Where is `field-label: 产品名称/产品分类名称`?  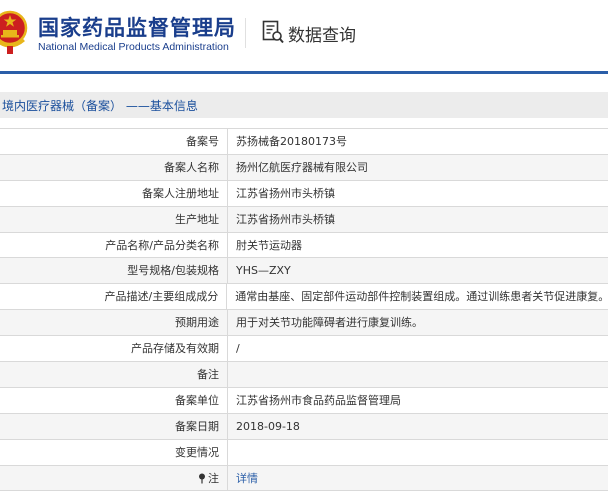
field-label: 产品名称/产品分类名称 is located at coordinates (114, 245).